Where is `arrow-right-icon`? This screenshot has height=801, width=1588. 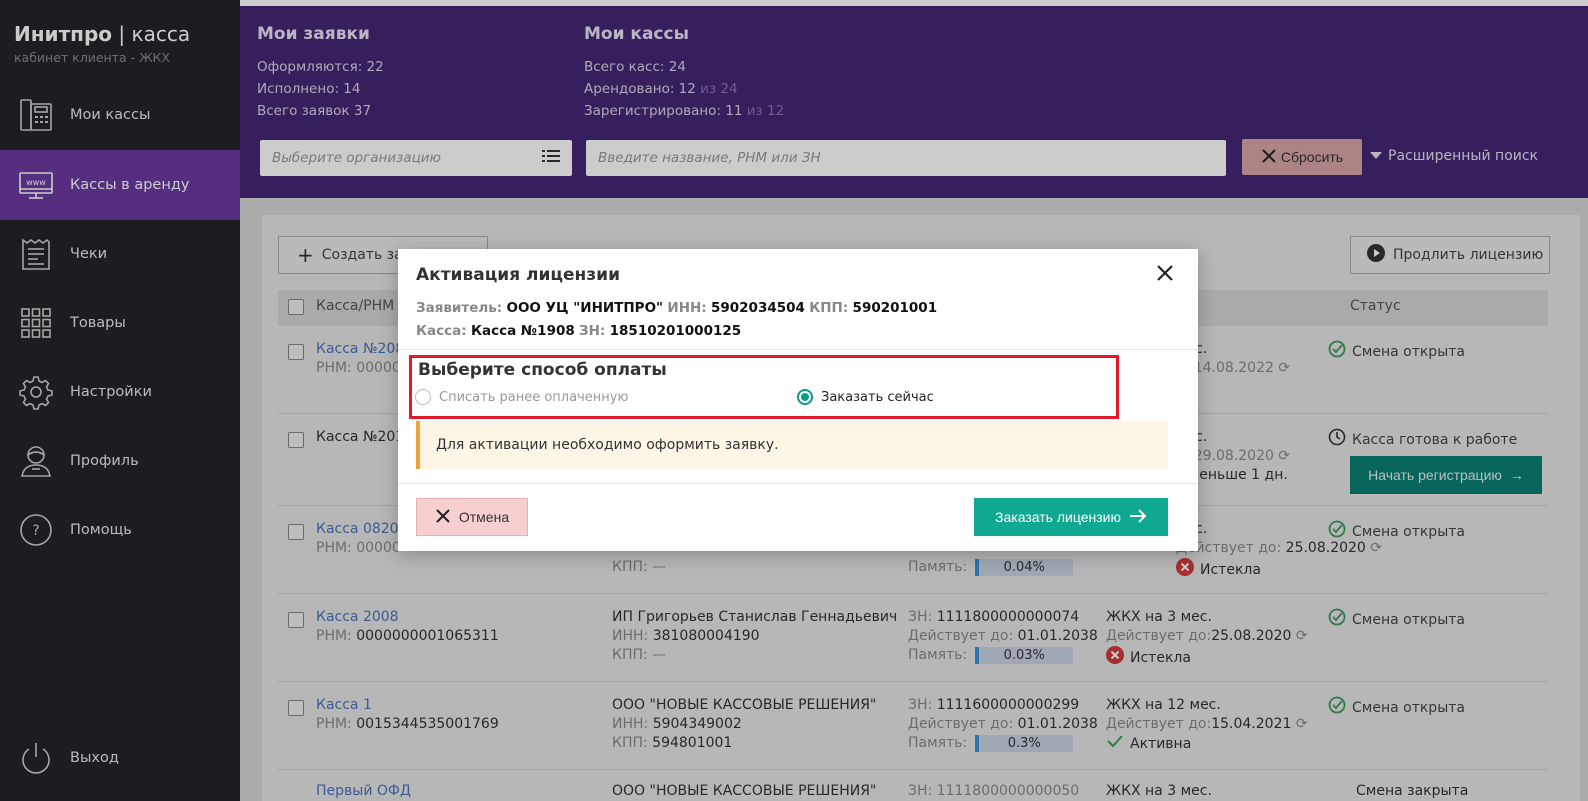
arrow-right-icon is located at coordinates (1138, 517).